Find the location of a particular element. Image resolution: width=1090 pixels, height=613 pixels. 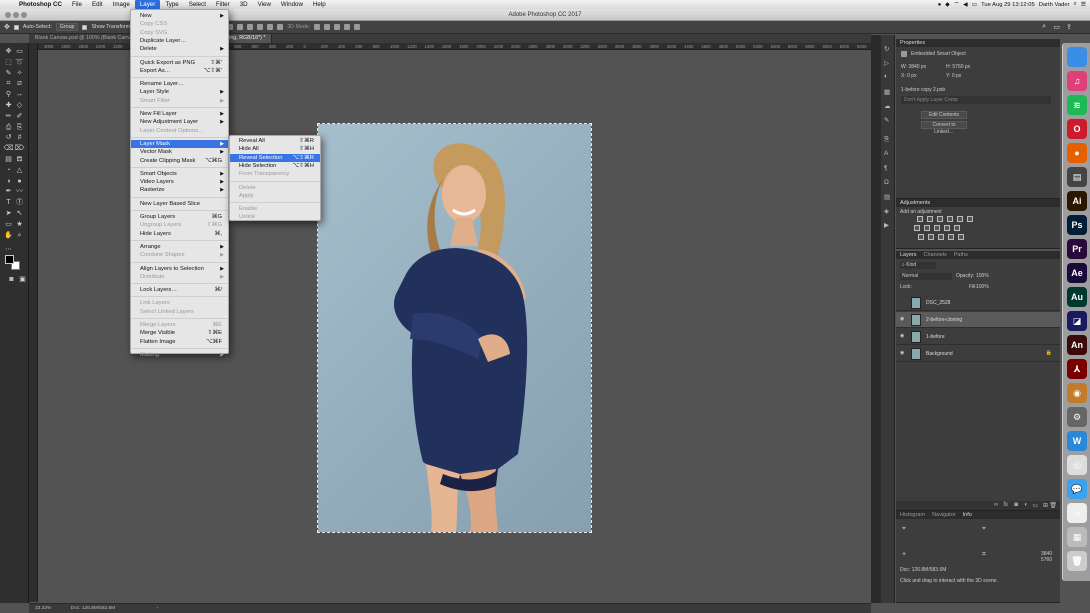

status-arrow-icon: › is located at coordinates (138, 608).